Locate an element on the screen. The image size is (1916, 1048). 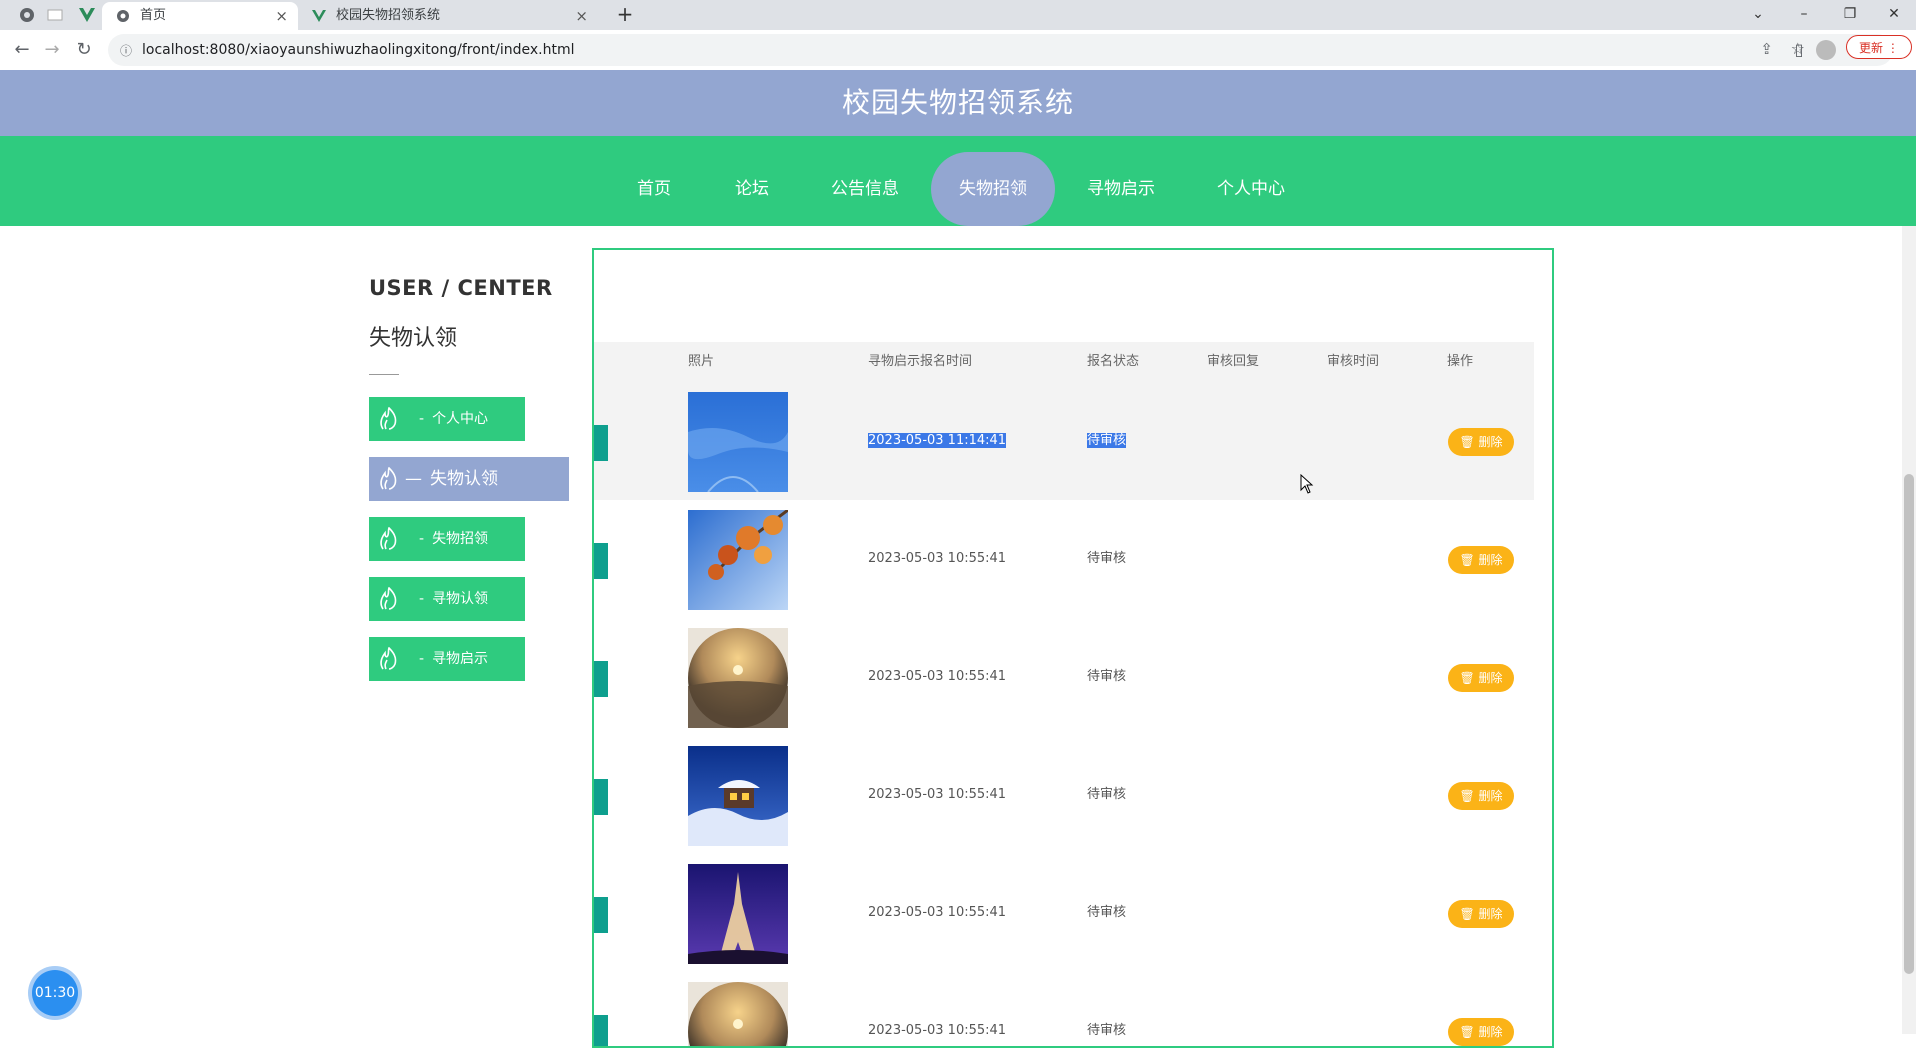
sidepanel-icon: ▯ is located at coordinates (1799, 50).